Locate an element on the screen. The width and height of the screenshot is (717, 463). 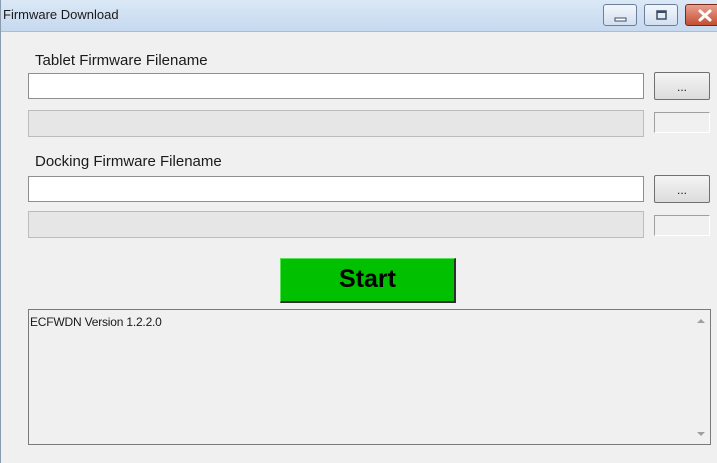
scroll-up-arrow-icon is located at coordinates (701, 321).